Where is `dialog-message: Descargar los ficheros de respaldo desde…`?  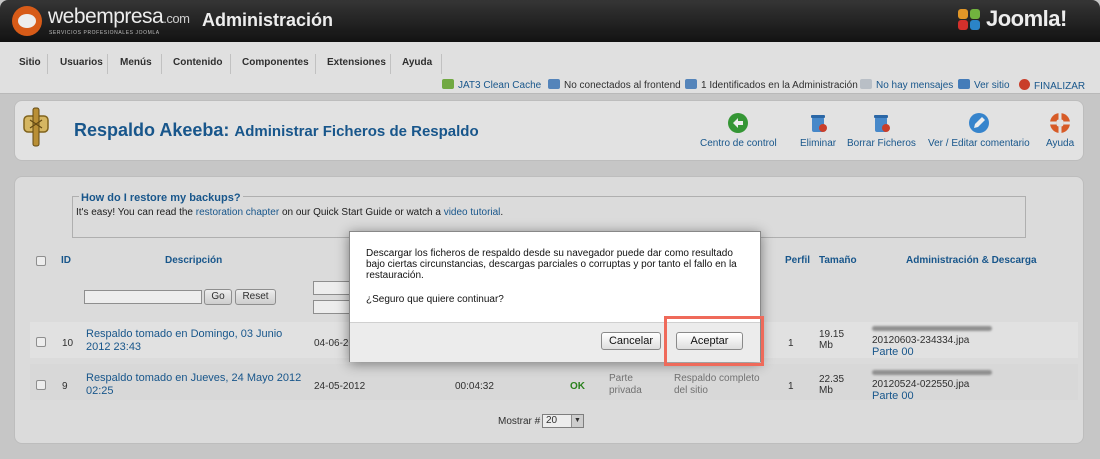 dialog-message: Descargar los ficheros de respaldo desde… is located at coordinates (551, 264).